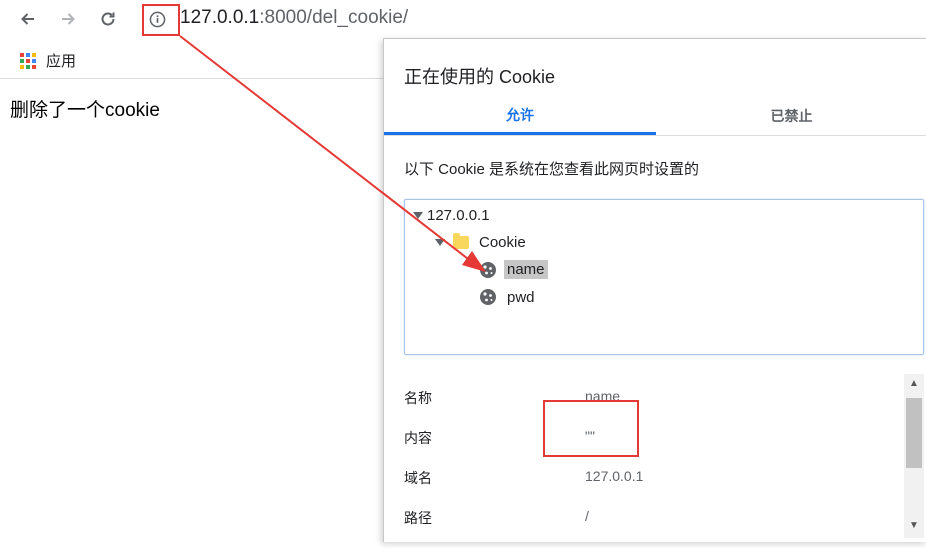  Describe the element at coordinates (654, 408) in the screenshot. I see `detail-row-name: 名称 name` at that location.